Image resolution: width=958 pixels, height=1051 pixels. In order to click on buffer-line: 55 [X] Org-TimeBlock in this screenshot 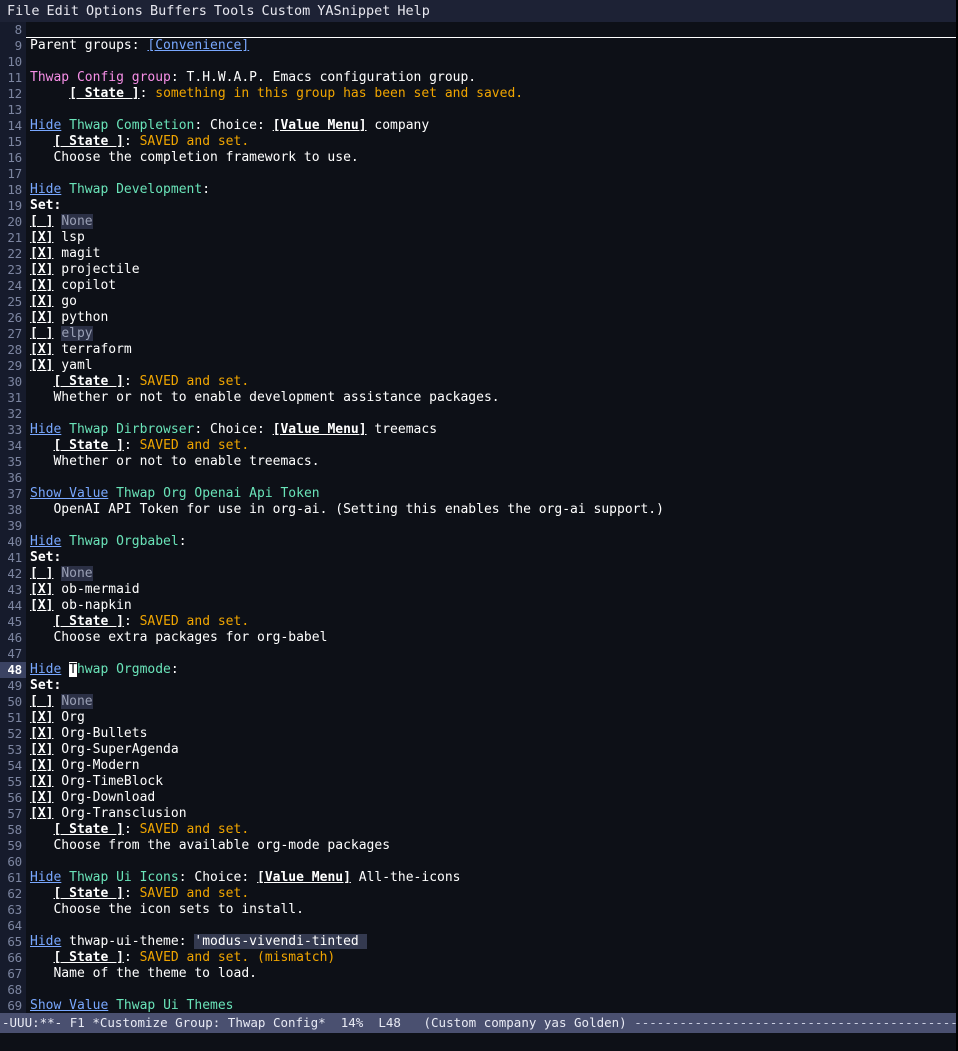, I will do `click(478, 782)`.